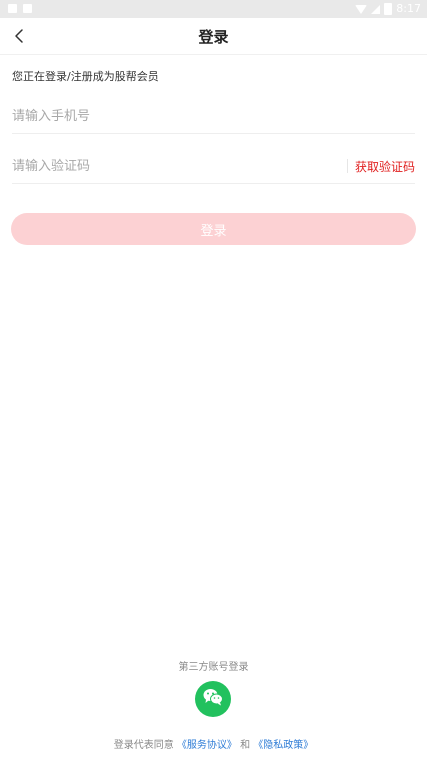 The width and height of the screenshot is (427, 760). What do you see at coordinates (385, 166) in the screenshot?
I see `get-code-button: 获取验证码` at bounding box center [385, 166].